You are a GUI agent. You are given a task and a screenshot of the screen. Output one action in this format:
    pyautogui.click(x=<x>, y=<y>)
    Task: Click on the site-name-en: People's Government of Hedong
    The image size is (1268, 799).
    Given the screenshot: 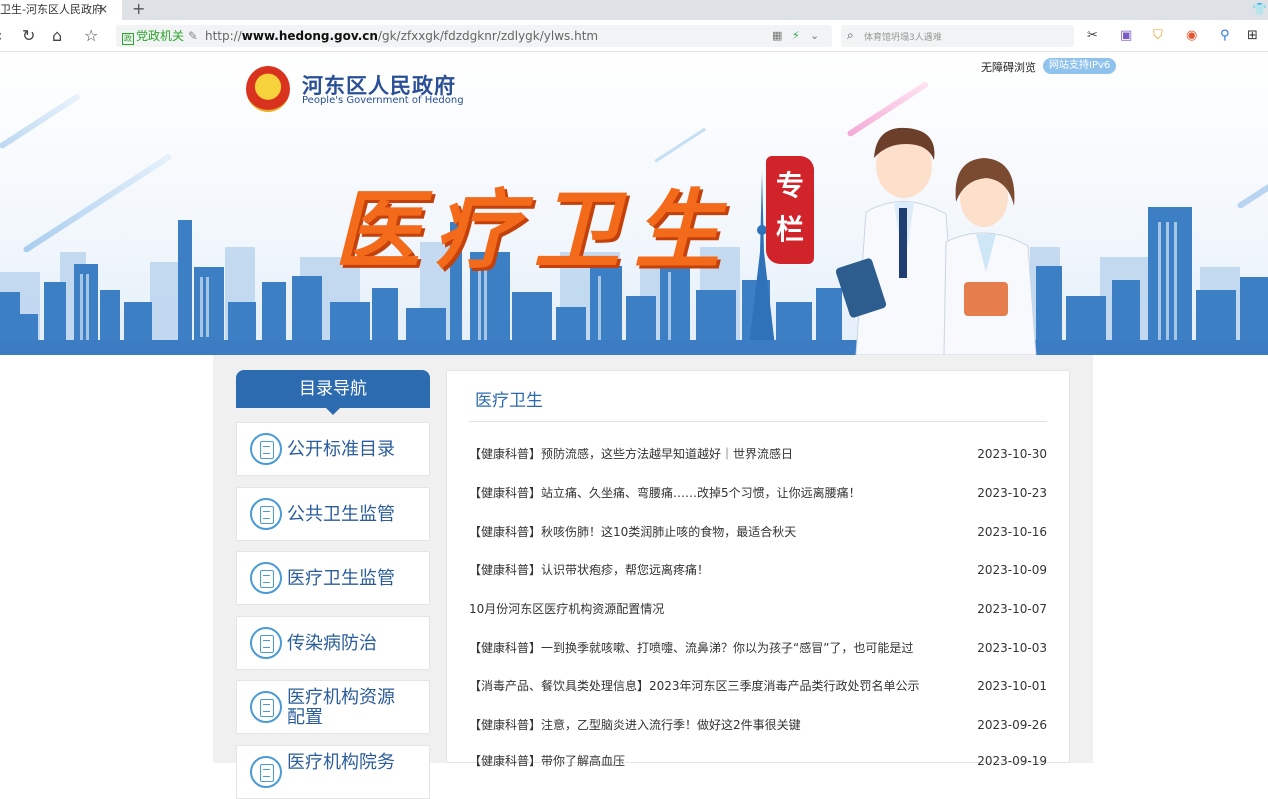 What is the action you would take?
    pyautogui.click(x=383, y=100)
    